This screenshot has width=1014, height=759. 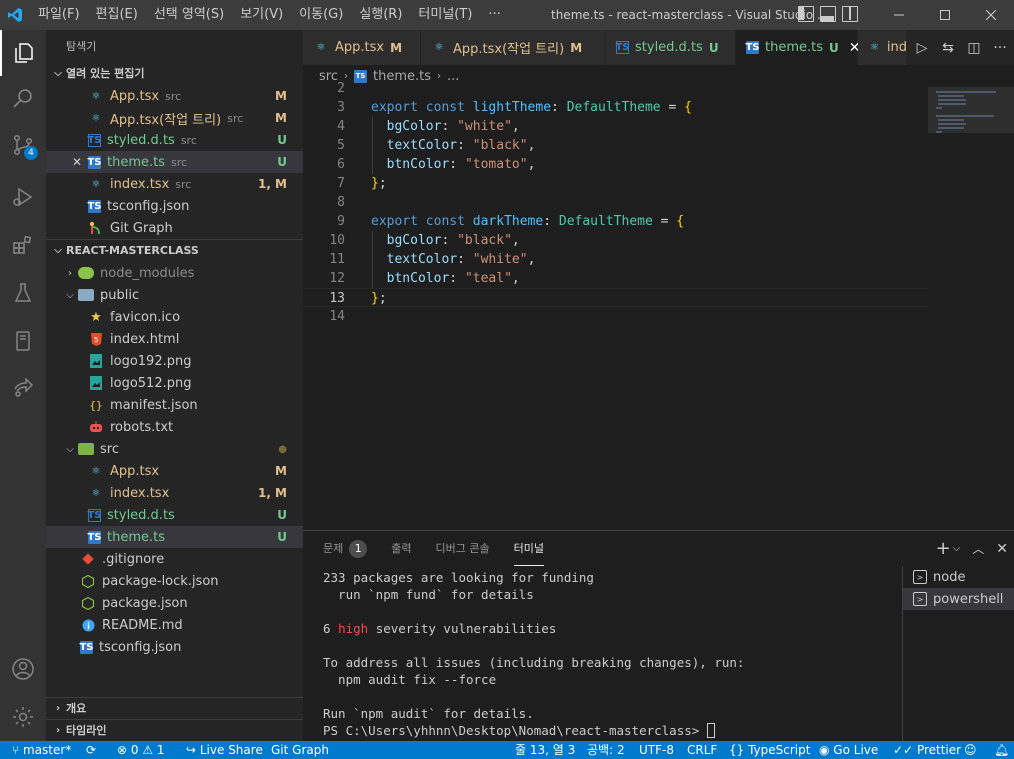 I want to click on menu-edit: 편집(E), so click(x=117, y=15).